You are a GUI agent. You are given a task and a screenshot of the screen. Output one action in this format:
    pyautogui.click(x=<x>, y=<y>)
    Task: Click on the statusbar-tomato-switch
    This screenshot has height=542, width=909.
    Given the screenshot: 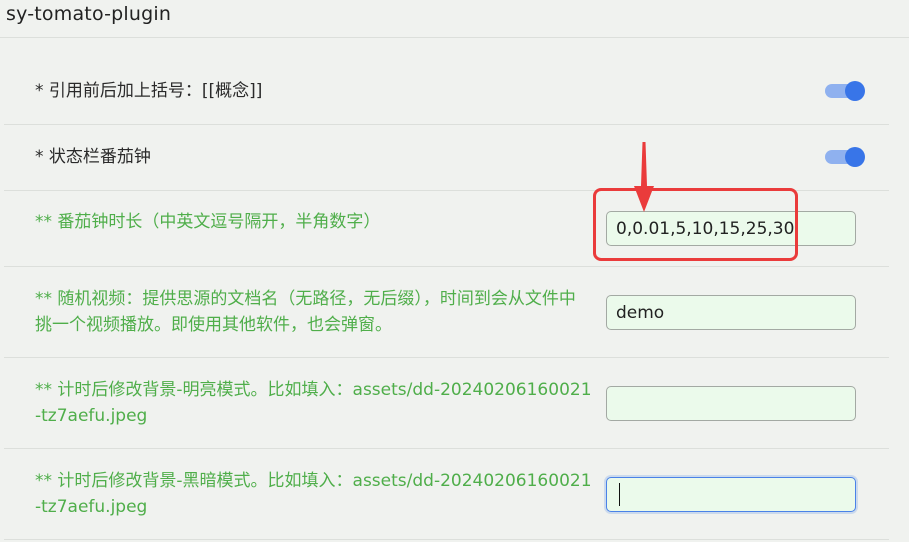 What is the action you would take?
    pyautogui.click(x=845, y=157)
    